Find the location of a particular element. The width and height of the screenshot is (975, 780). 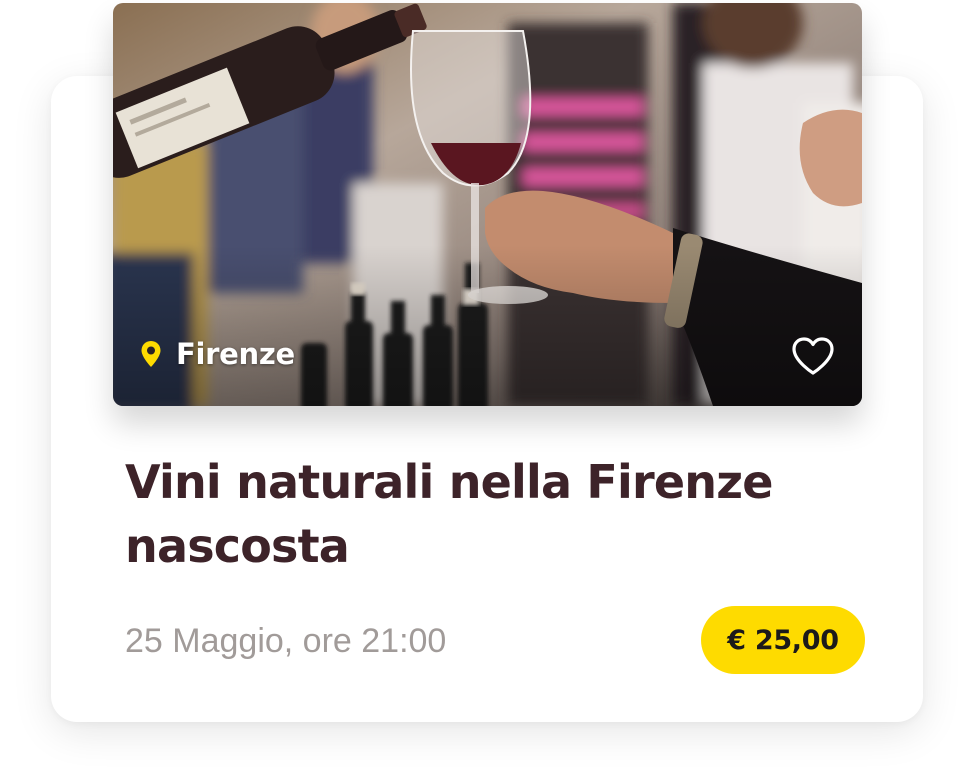

price-badge: € 25,00 is located at coordinates (783, 640).